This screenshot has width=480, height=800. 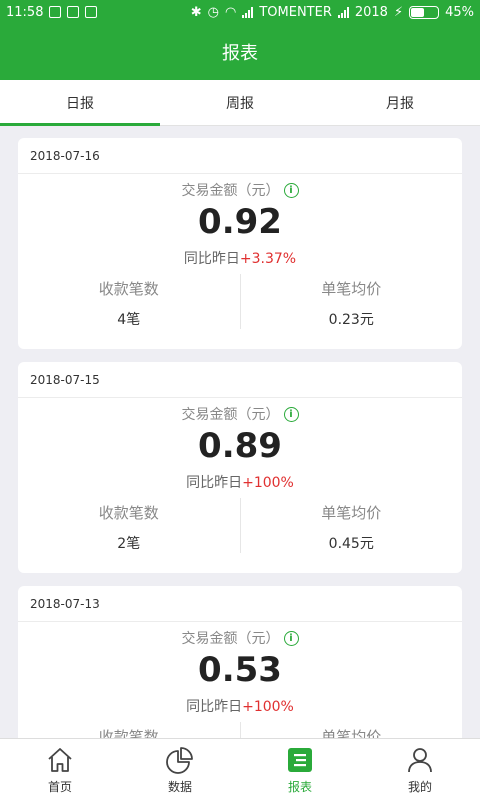 I want to click on stat-average-value: 0.45元, so click(x=351, y=544).